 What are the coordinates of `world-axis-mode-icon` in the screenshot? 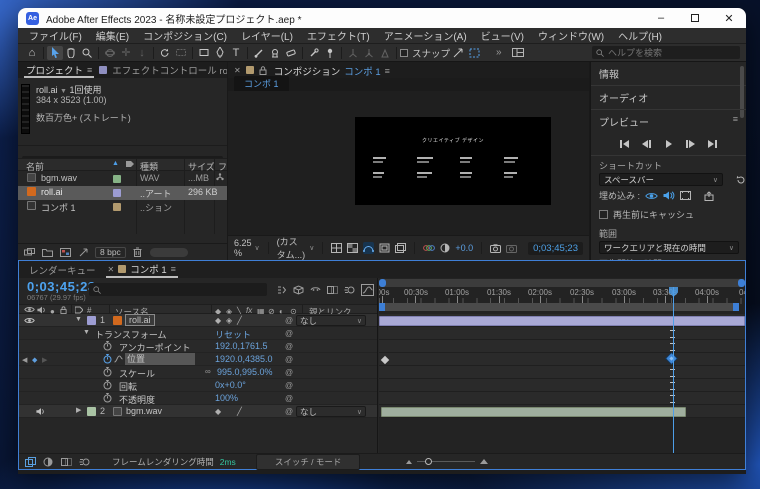 It's located at (369, 53).